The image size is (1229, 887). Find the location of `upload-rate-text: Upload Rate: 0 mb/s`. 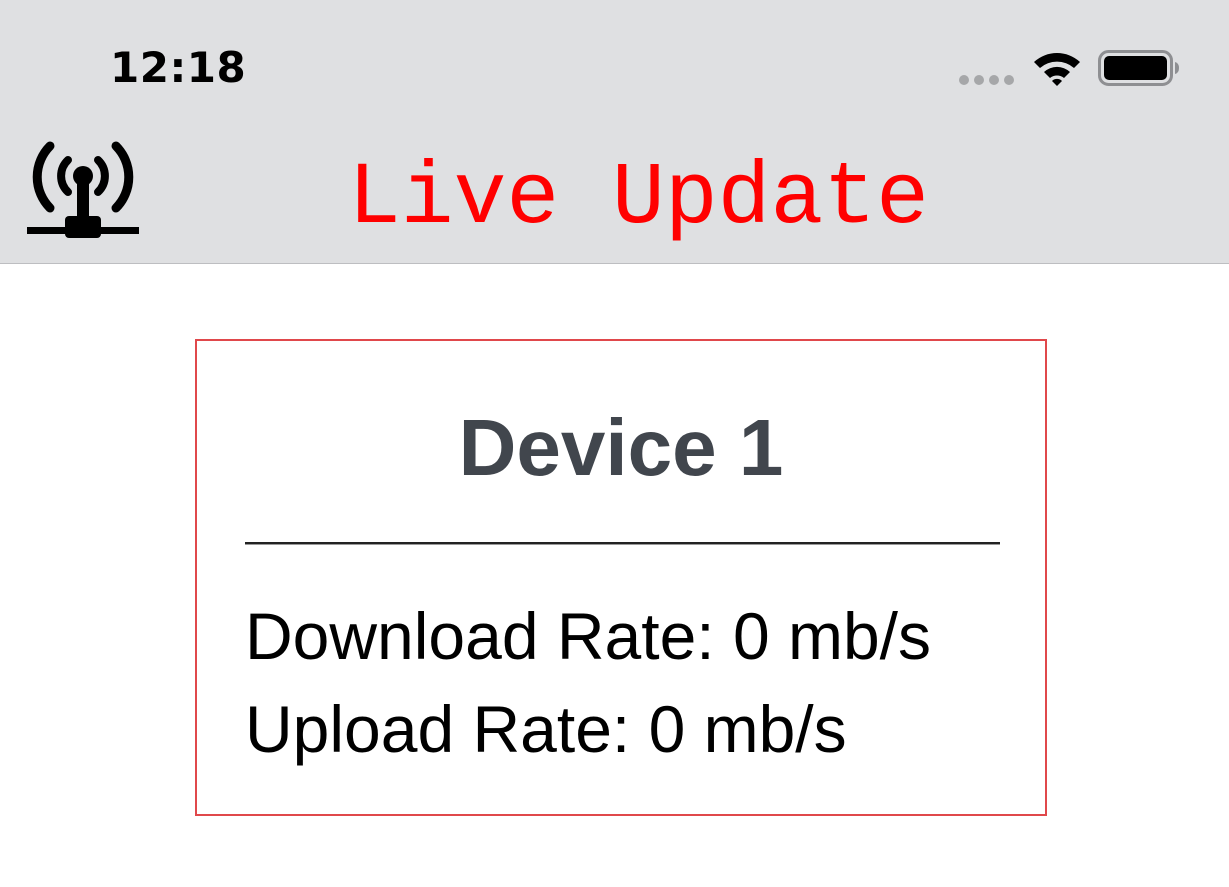

upload-rate-text: Upload Rate: 0 mb/s is located at coordinates (546, 729).